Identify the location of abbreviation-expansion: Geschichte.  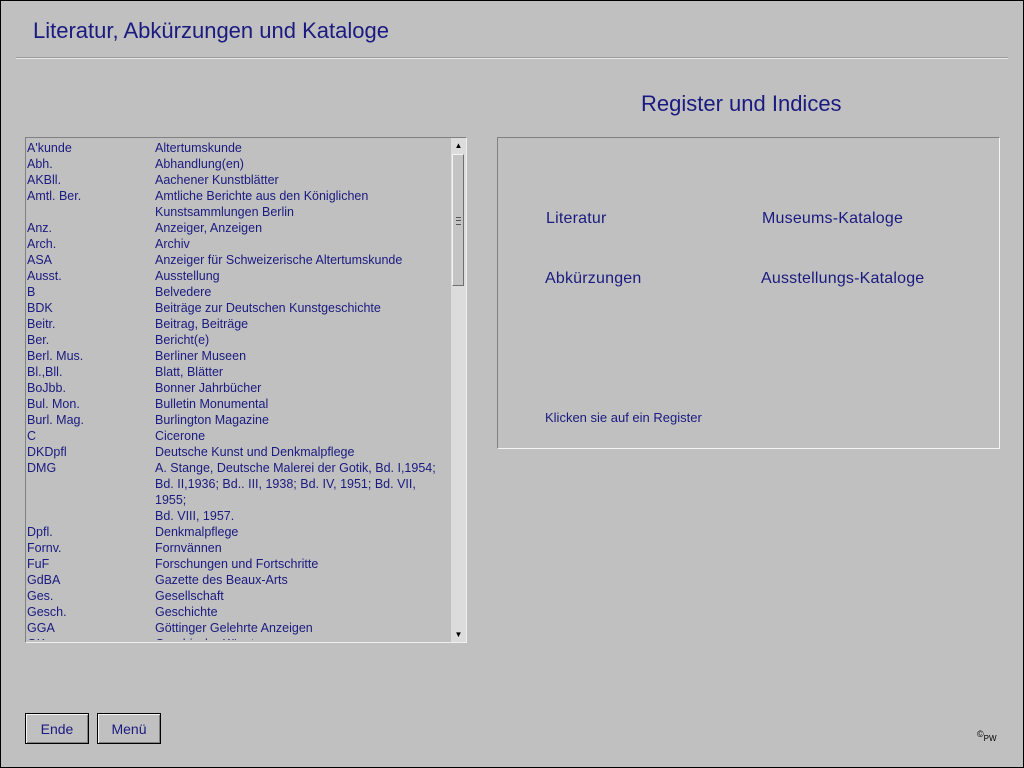
(186, 612).